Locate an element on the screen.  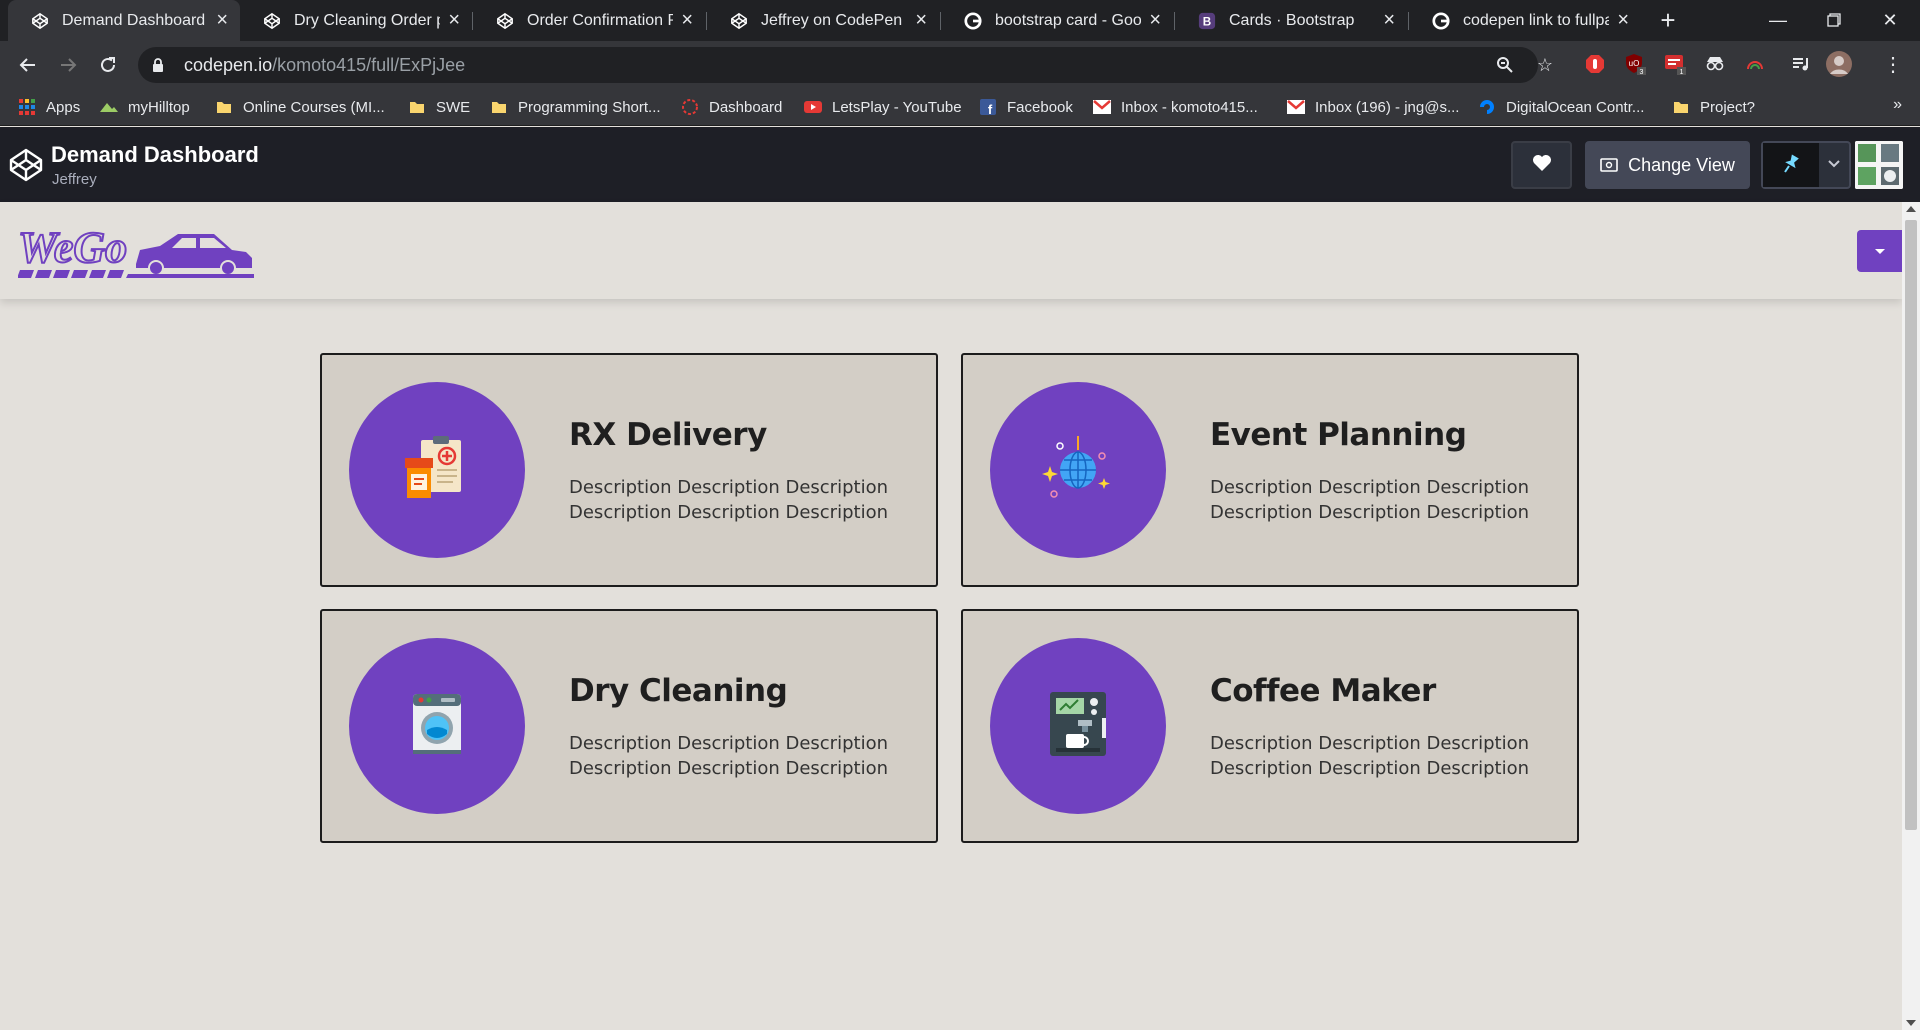
card-title: Event Planning is located at coordinates (1338, 435).